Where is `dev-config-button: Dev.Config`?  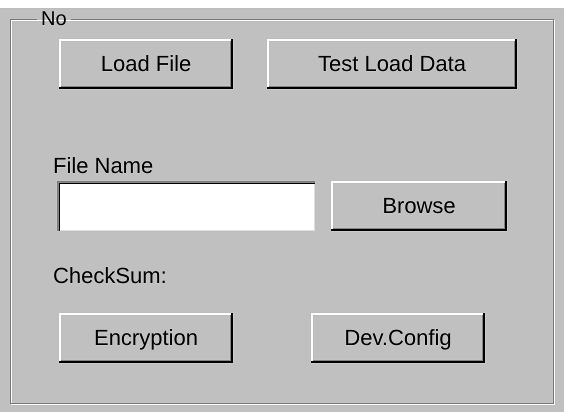
dev-config-button: Dev.Config is located at coordinates (398, 338).